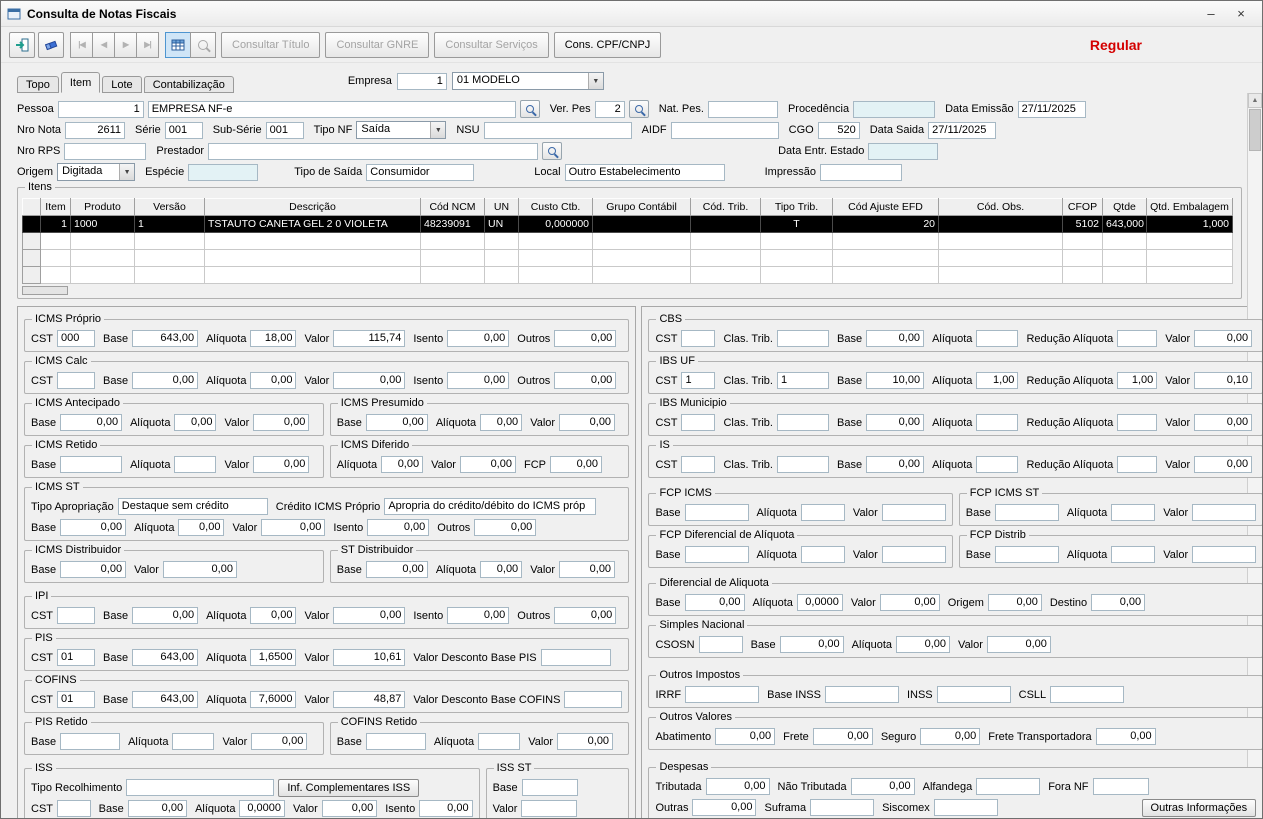 The width and height of the screenshot is (1263, 819). Describe the element at coordinates (529, 109) in the screenshot. I see `pessoa-search-button` at that location.